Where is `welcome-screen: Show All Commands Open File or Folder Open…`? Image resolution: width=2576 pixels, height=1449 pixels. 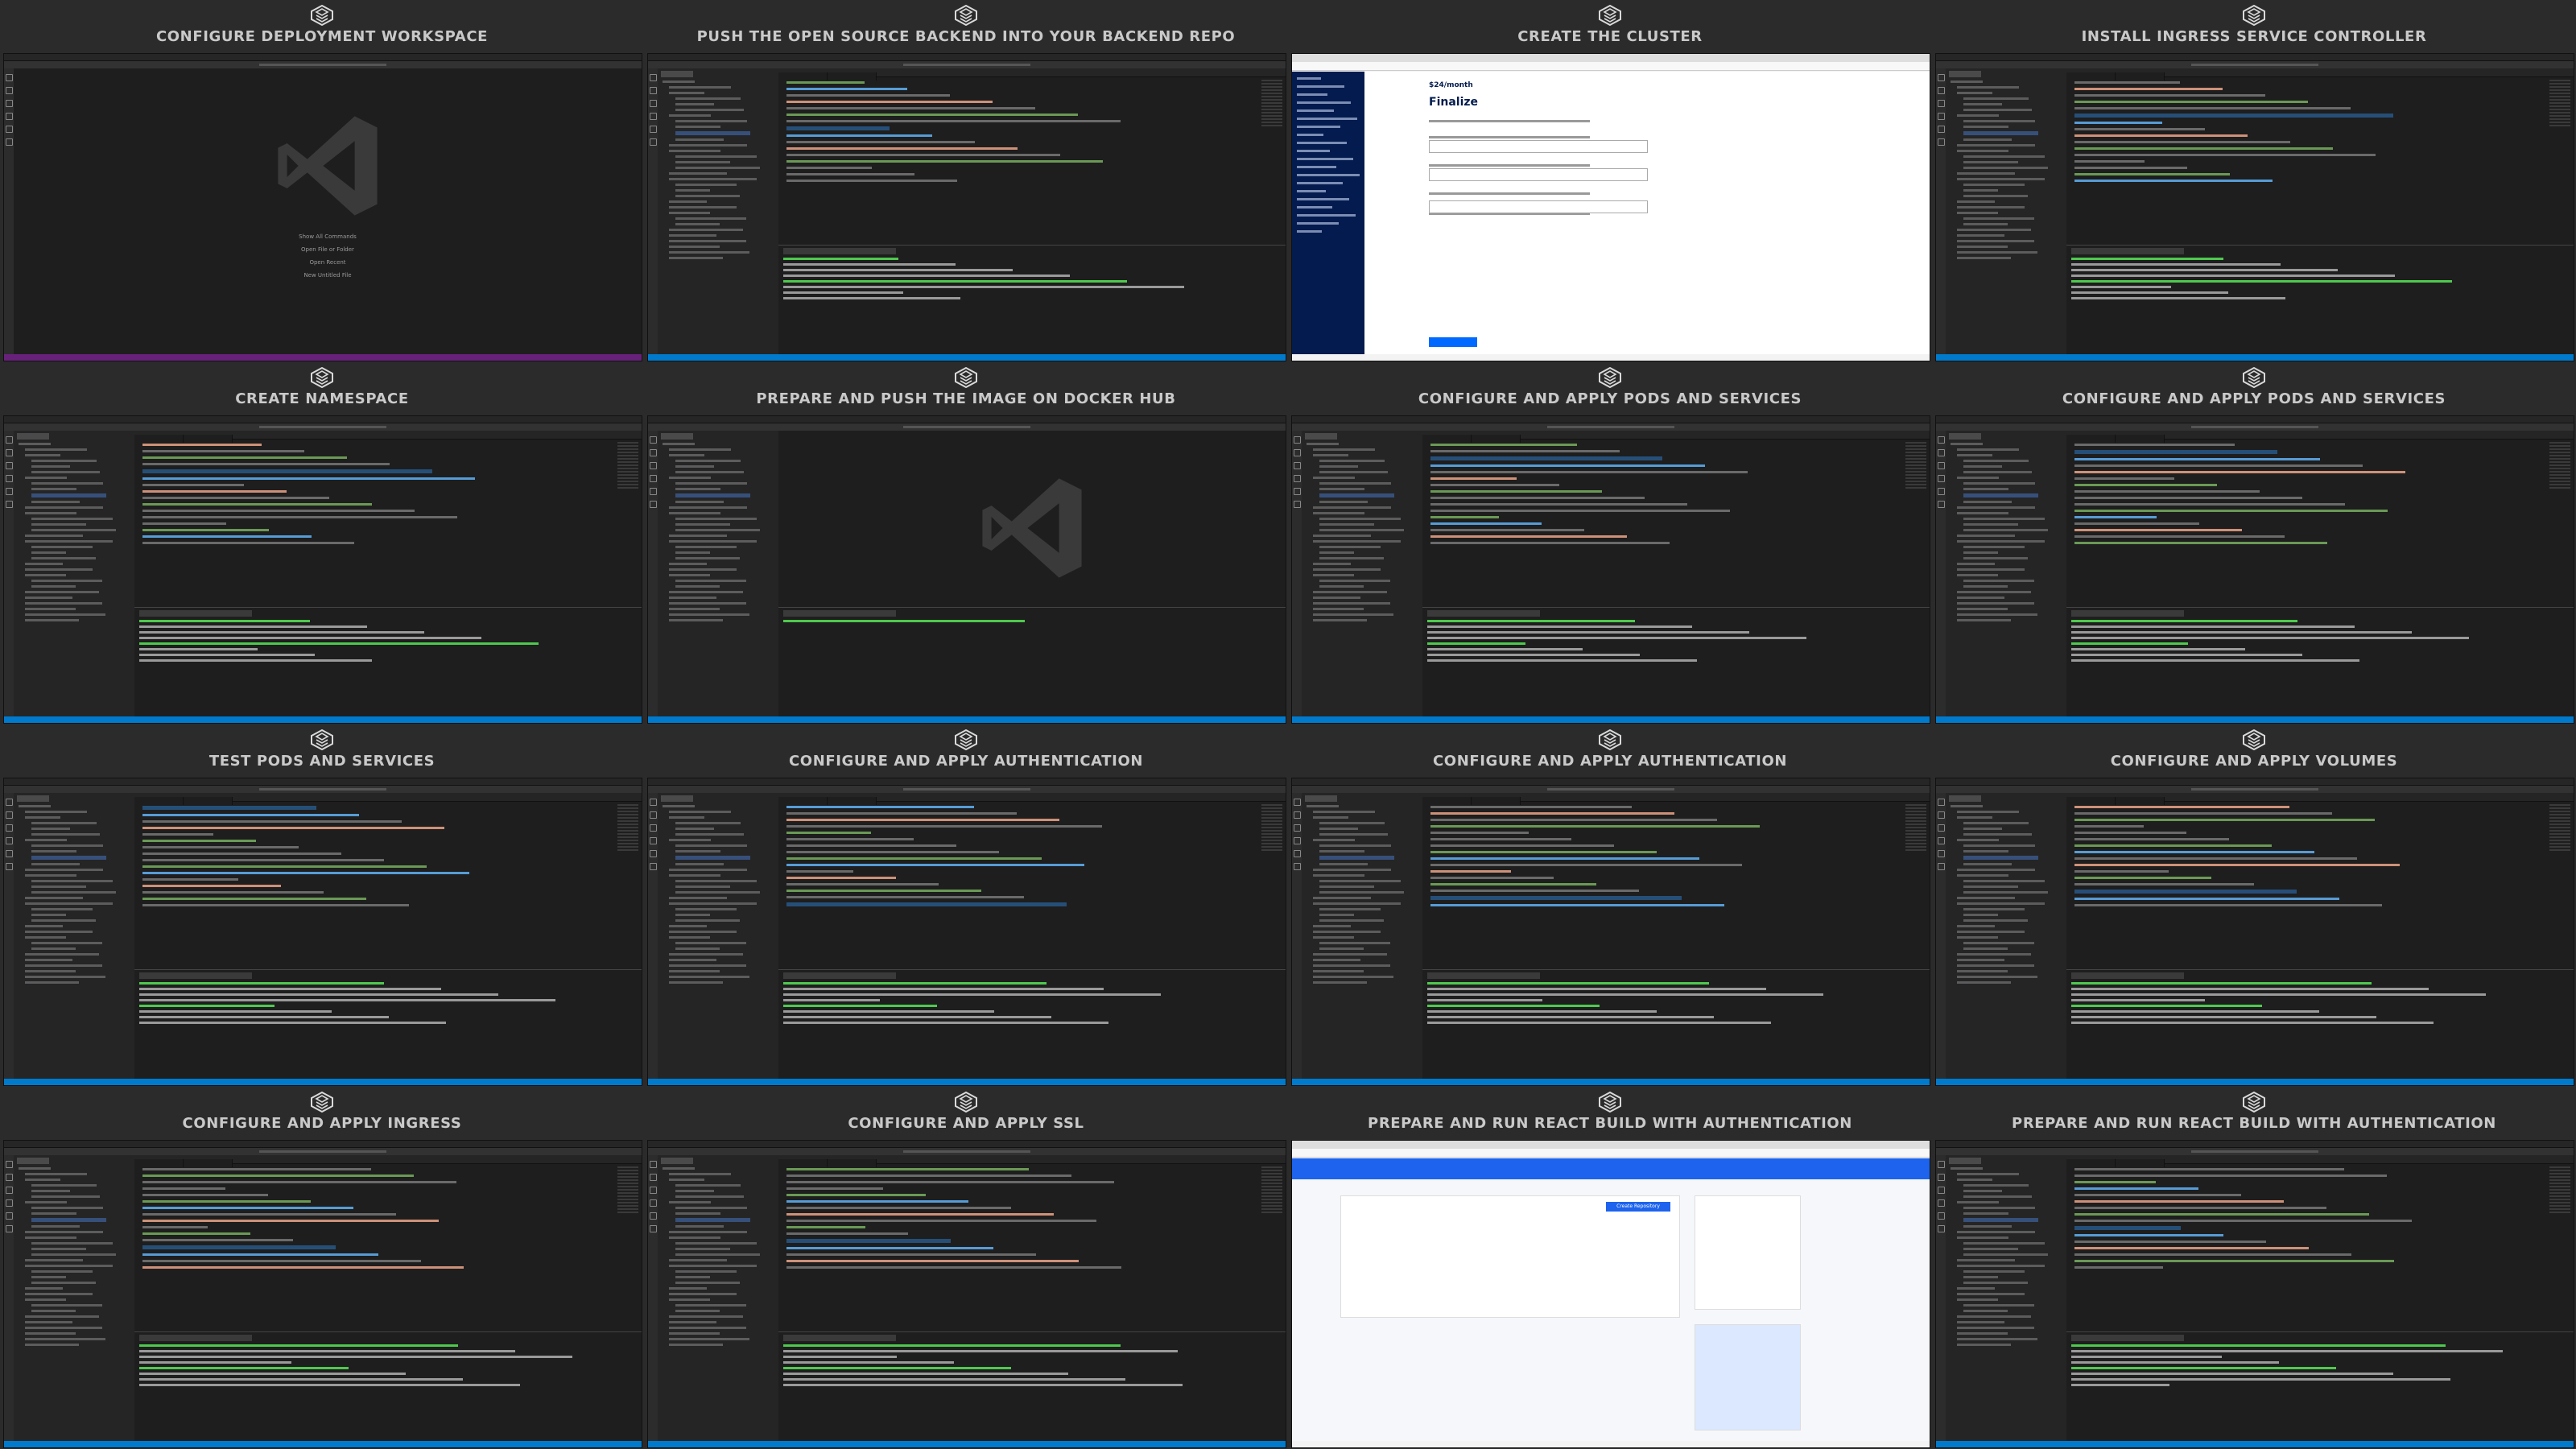
welcome-screen: Show All Commands Open File or Folder Open… is located at coordinates (328, 211).